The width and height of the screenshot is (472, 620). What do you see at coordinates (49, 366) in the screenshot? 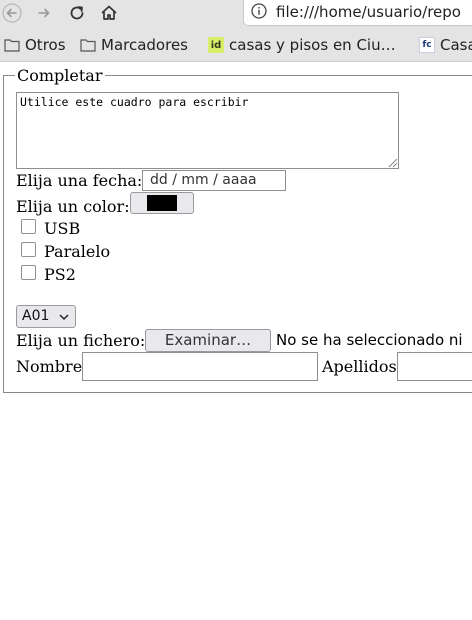
I see `nombre-label: Nombre` at bounding box center [49, 366].